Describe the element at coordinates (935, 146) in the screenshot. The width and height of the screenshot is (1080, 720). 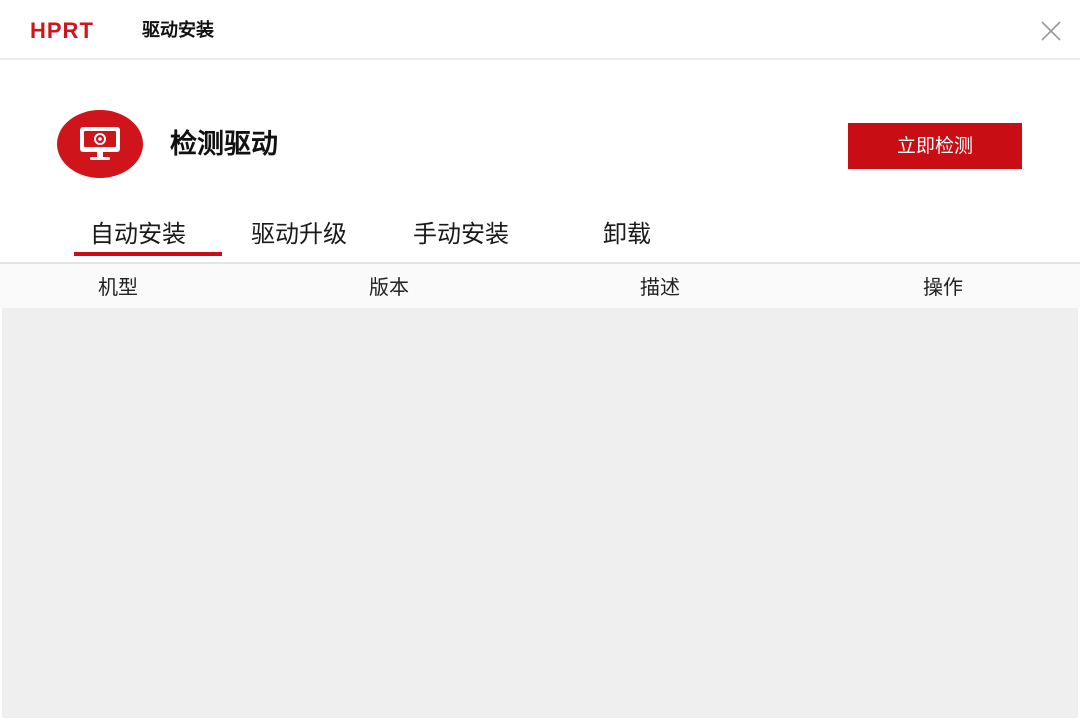
I see `detect-now-button: 立即检测` at that location.